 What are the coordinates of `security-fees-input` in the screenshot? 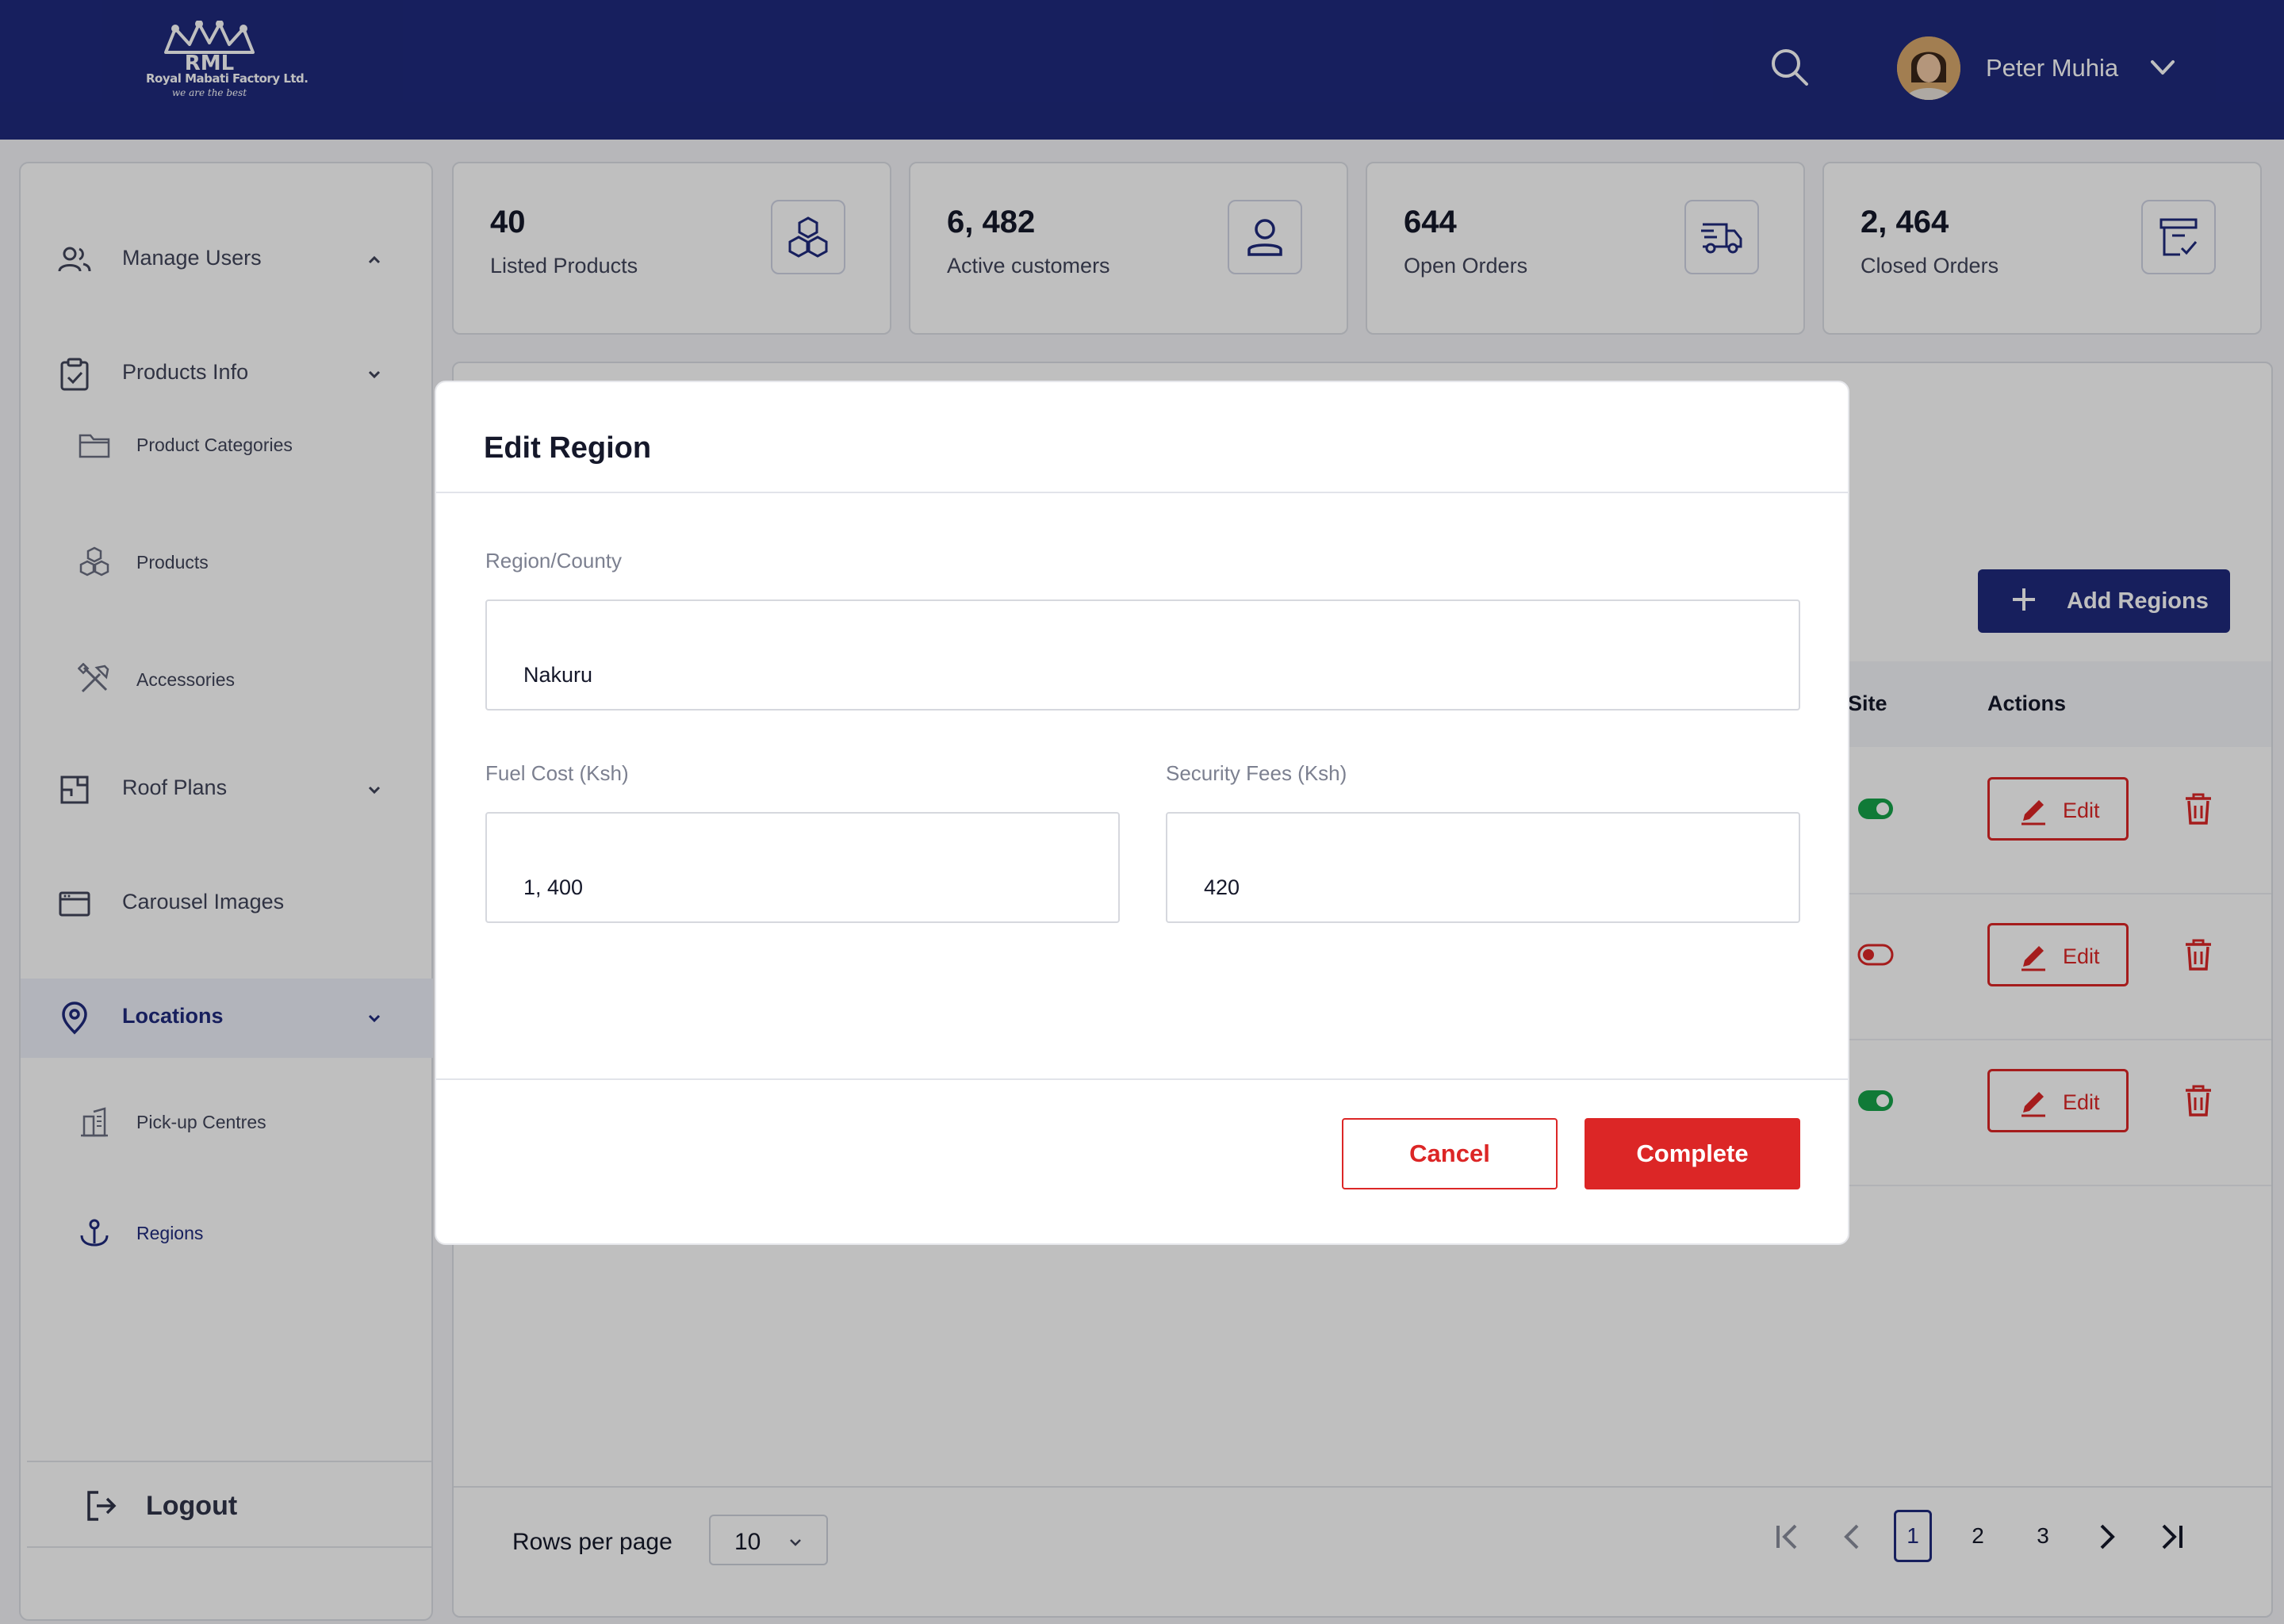 It's located at (1483, 867).